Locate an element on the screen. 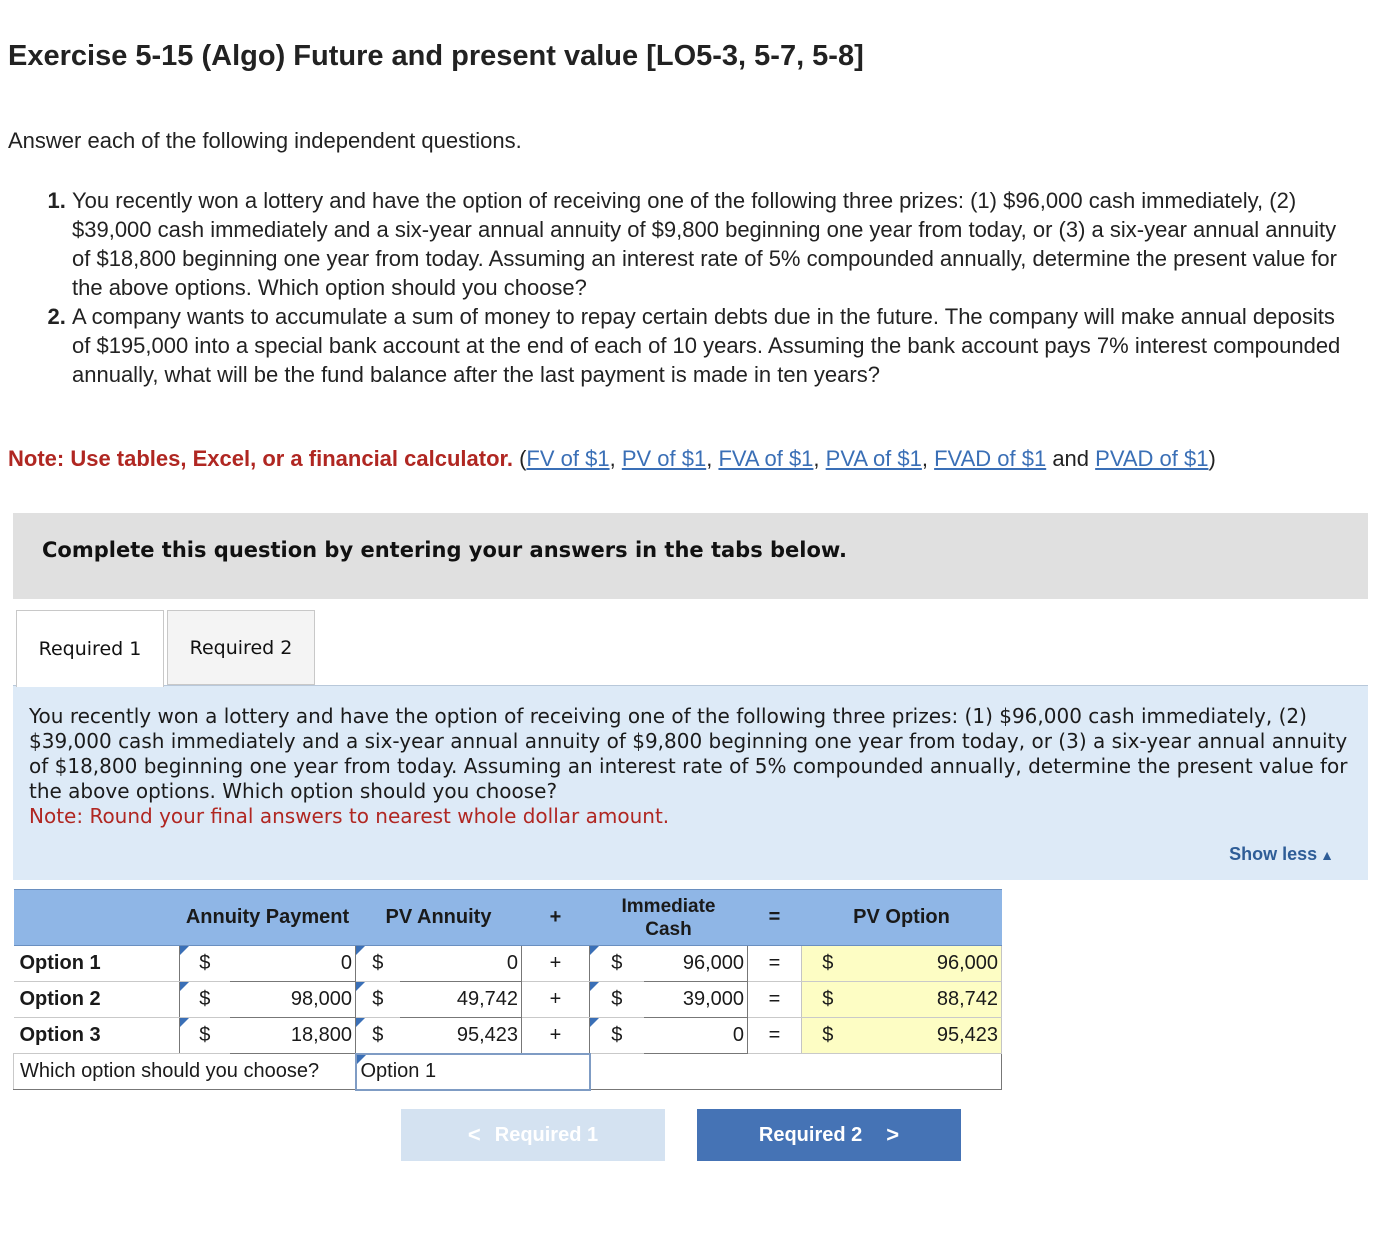  immediate-cash-input: 39,000 is located at coordinates (695, 999).